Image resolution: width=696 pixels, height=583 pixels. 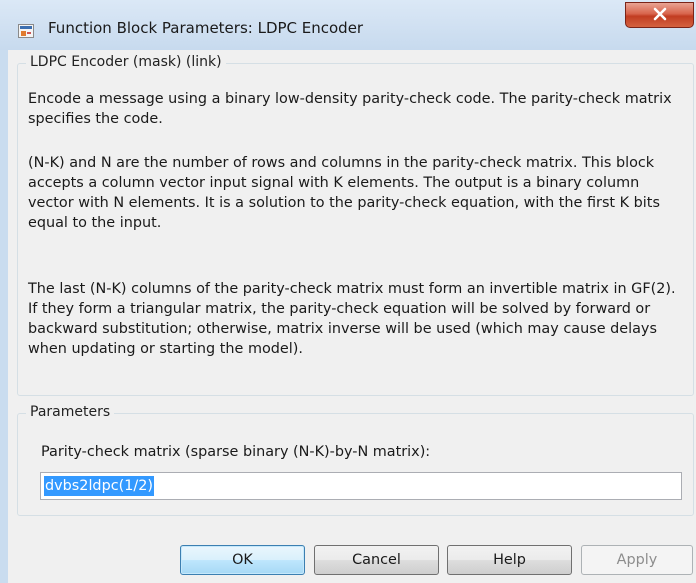 What do you see at coordinates (637, 560) in the screenshot?
I see `apply-button: Apply` at bounding box center [637, 560].